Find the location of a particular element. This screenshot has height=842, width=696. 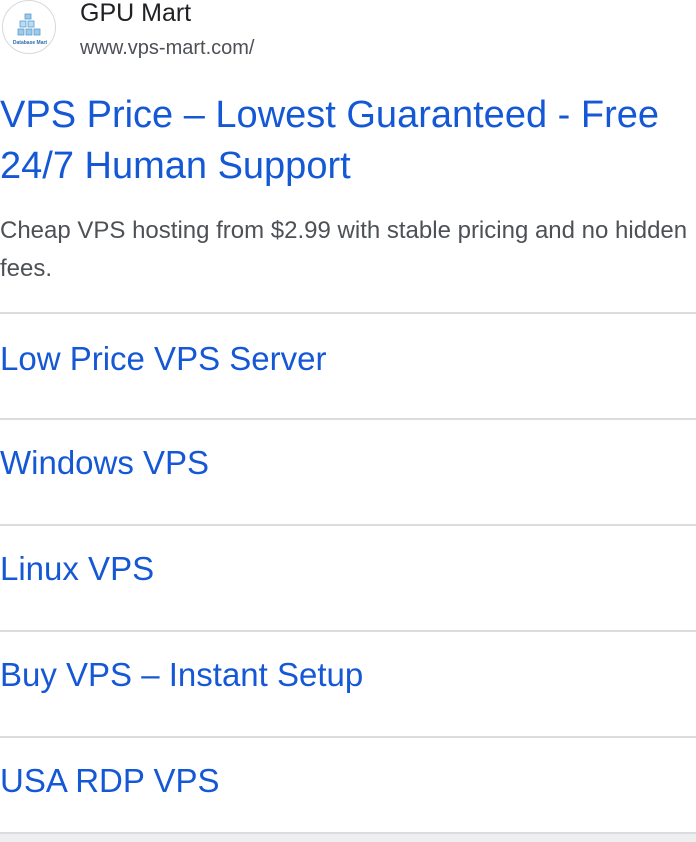

sitelink-usa-rdp-vps: USA RDP VPS is located at coordinates (348, 789).